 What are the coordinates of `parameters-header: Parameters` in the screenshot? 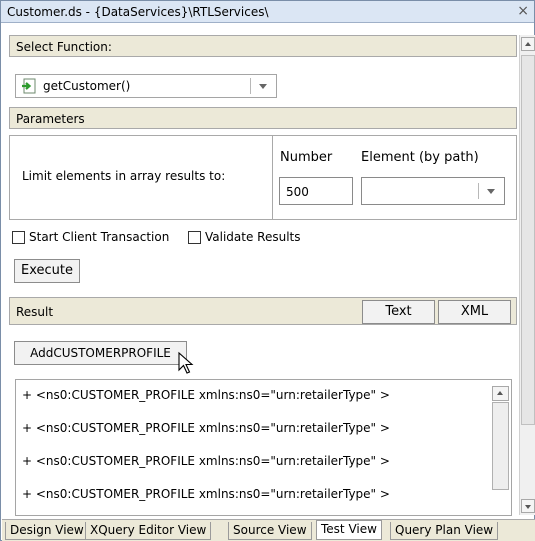 It's located at (263, 118).